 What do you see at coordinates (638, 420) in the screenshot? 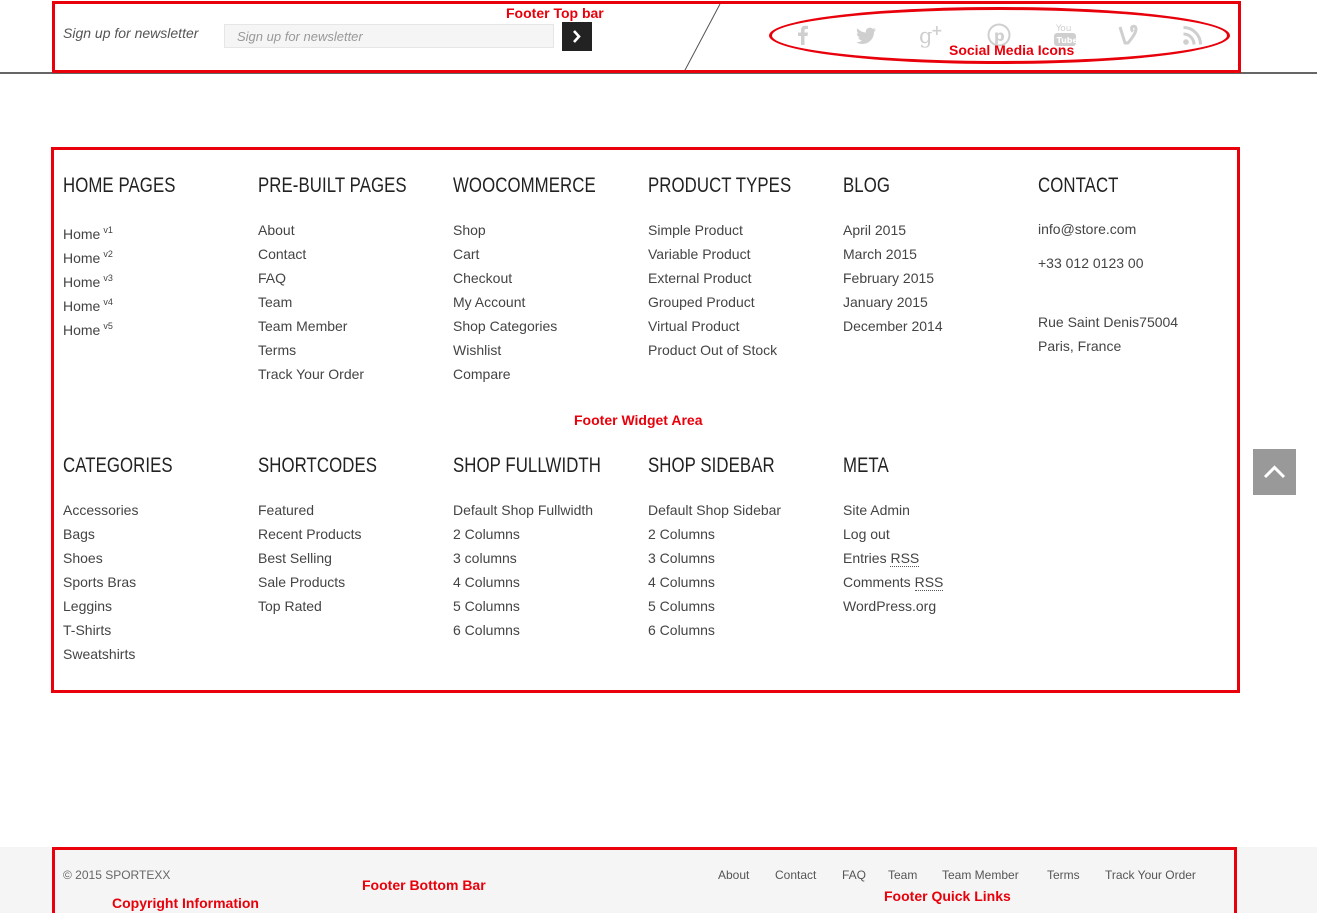
I see `annotation-label-widget-area: Footer Widget Area` at bounding box center [638, 420].